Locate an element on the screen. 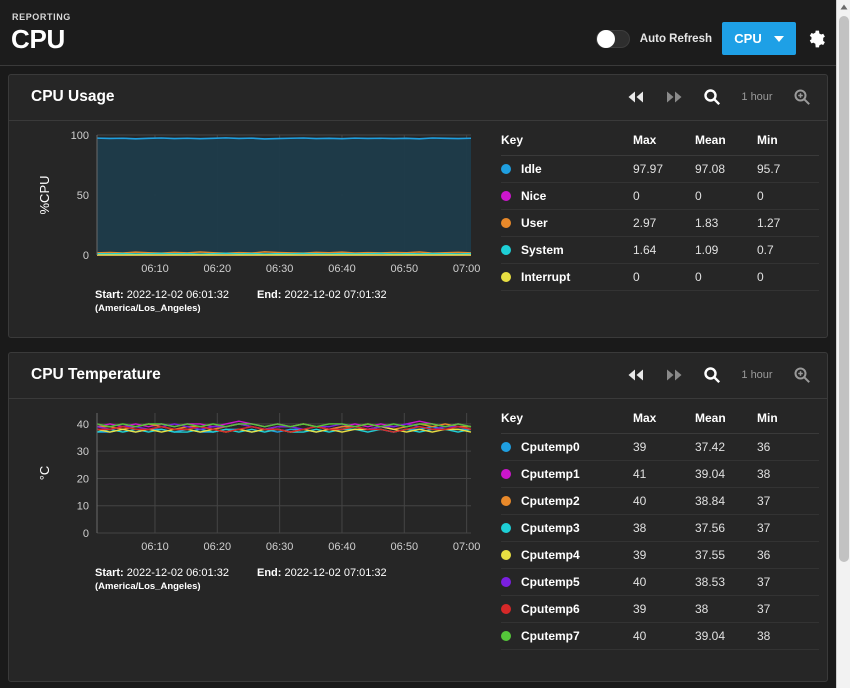 The height and width of the screenshot is (688, 850). time-range-end: End: 2022-12-02 07:01:32 is located at coordinates (322, 573).